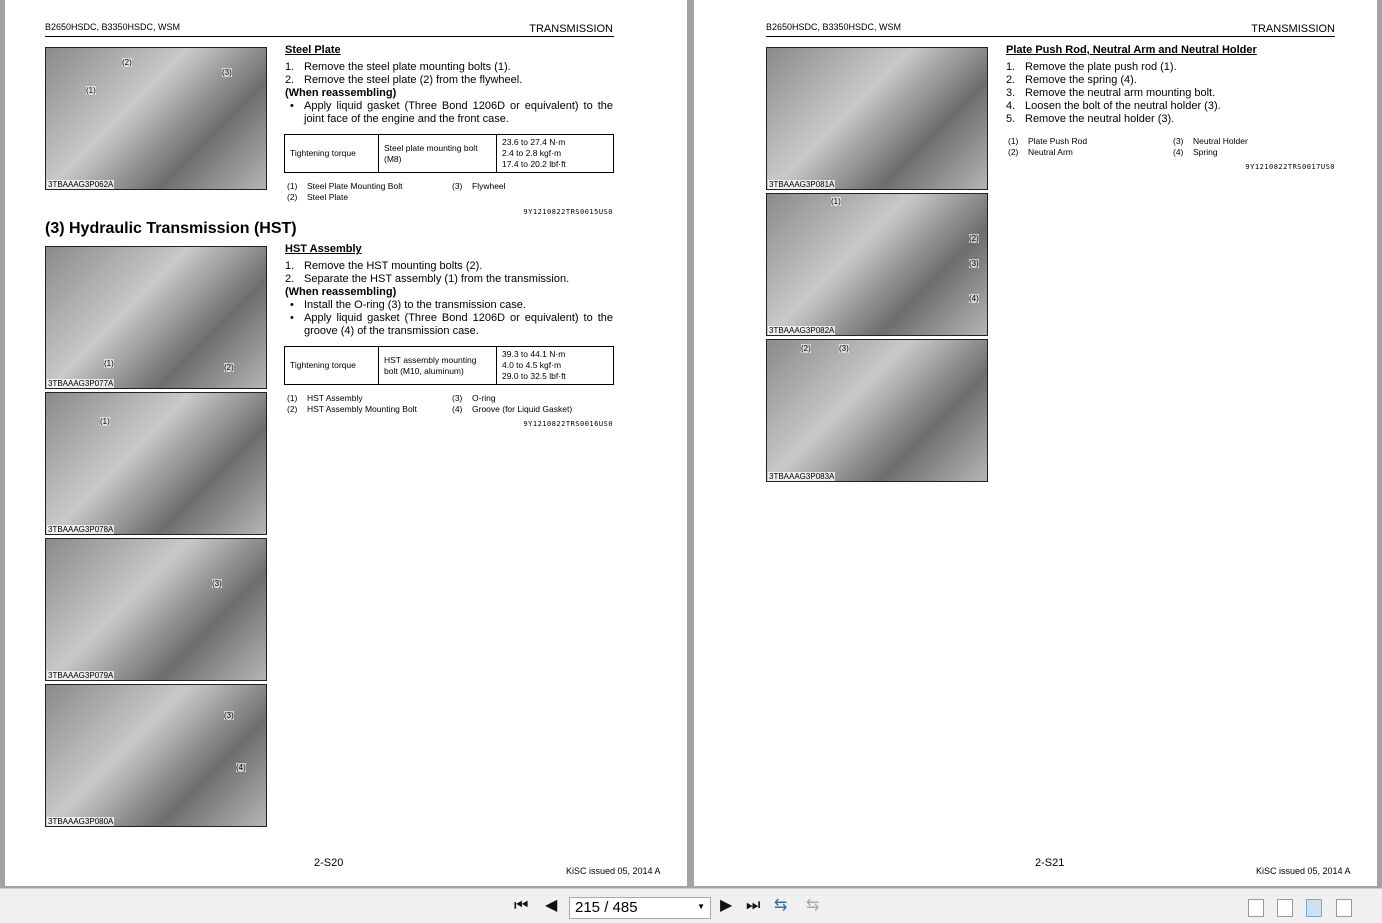 This screenshot has height=923, width=1382. Describe the element at coordinates (1314, 908) in the screenshot. I see `facing-pages-view-icon` at that location.